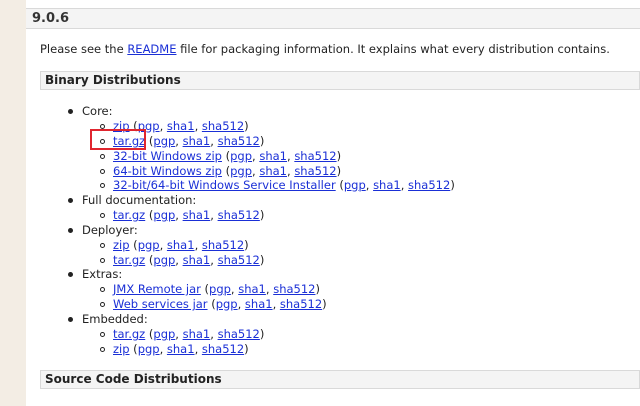  Describe the element at coordinates (333, 18) in the screenshot. I see `version-header: 9.0.6` at that location.